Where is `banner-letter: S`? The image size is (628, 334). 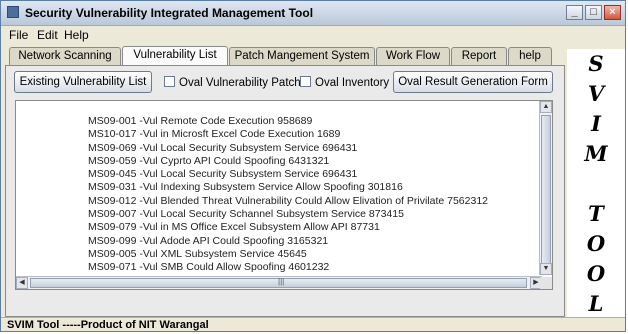
banner-letter: S is located at coordinates (596, 63).